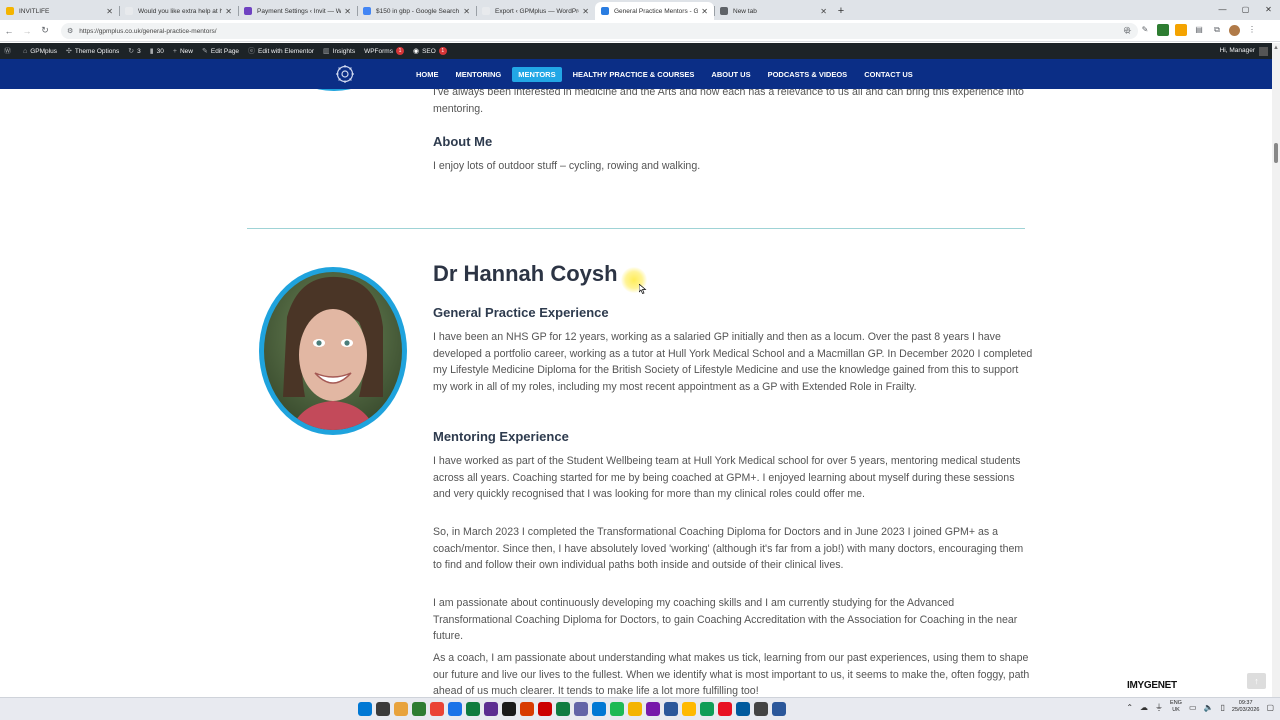 This screenshot has width=1280, height=720. Describe the element at coordinates (1276, 48) in the screenshot. I see `scroll-up-icon: ▲` at that location.